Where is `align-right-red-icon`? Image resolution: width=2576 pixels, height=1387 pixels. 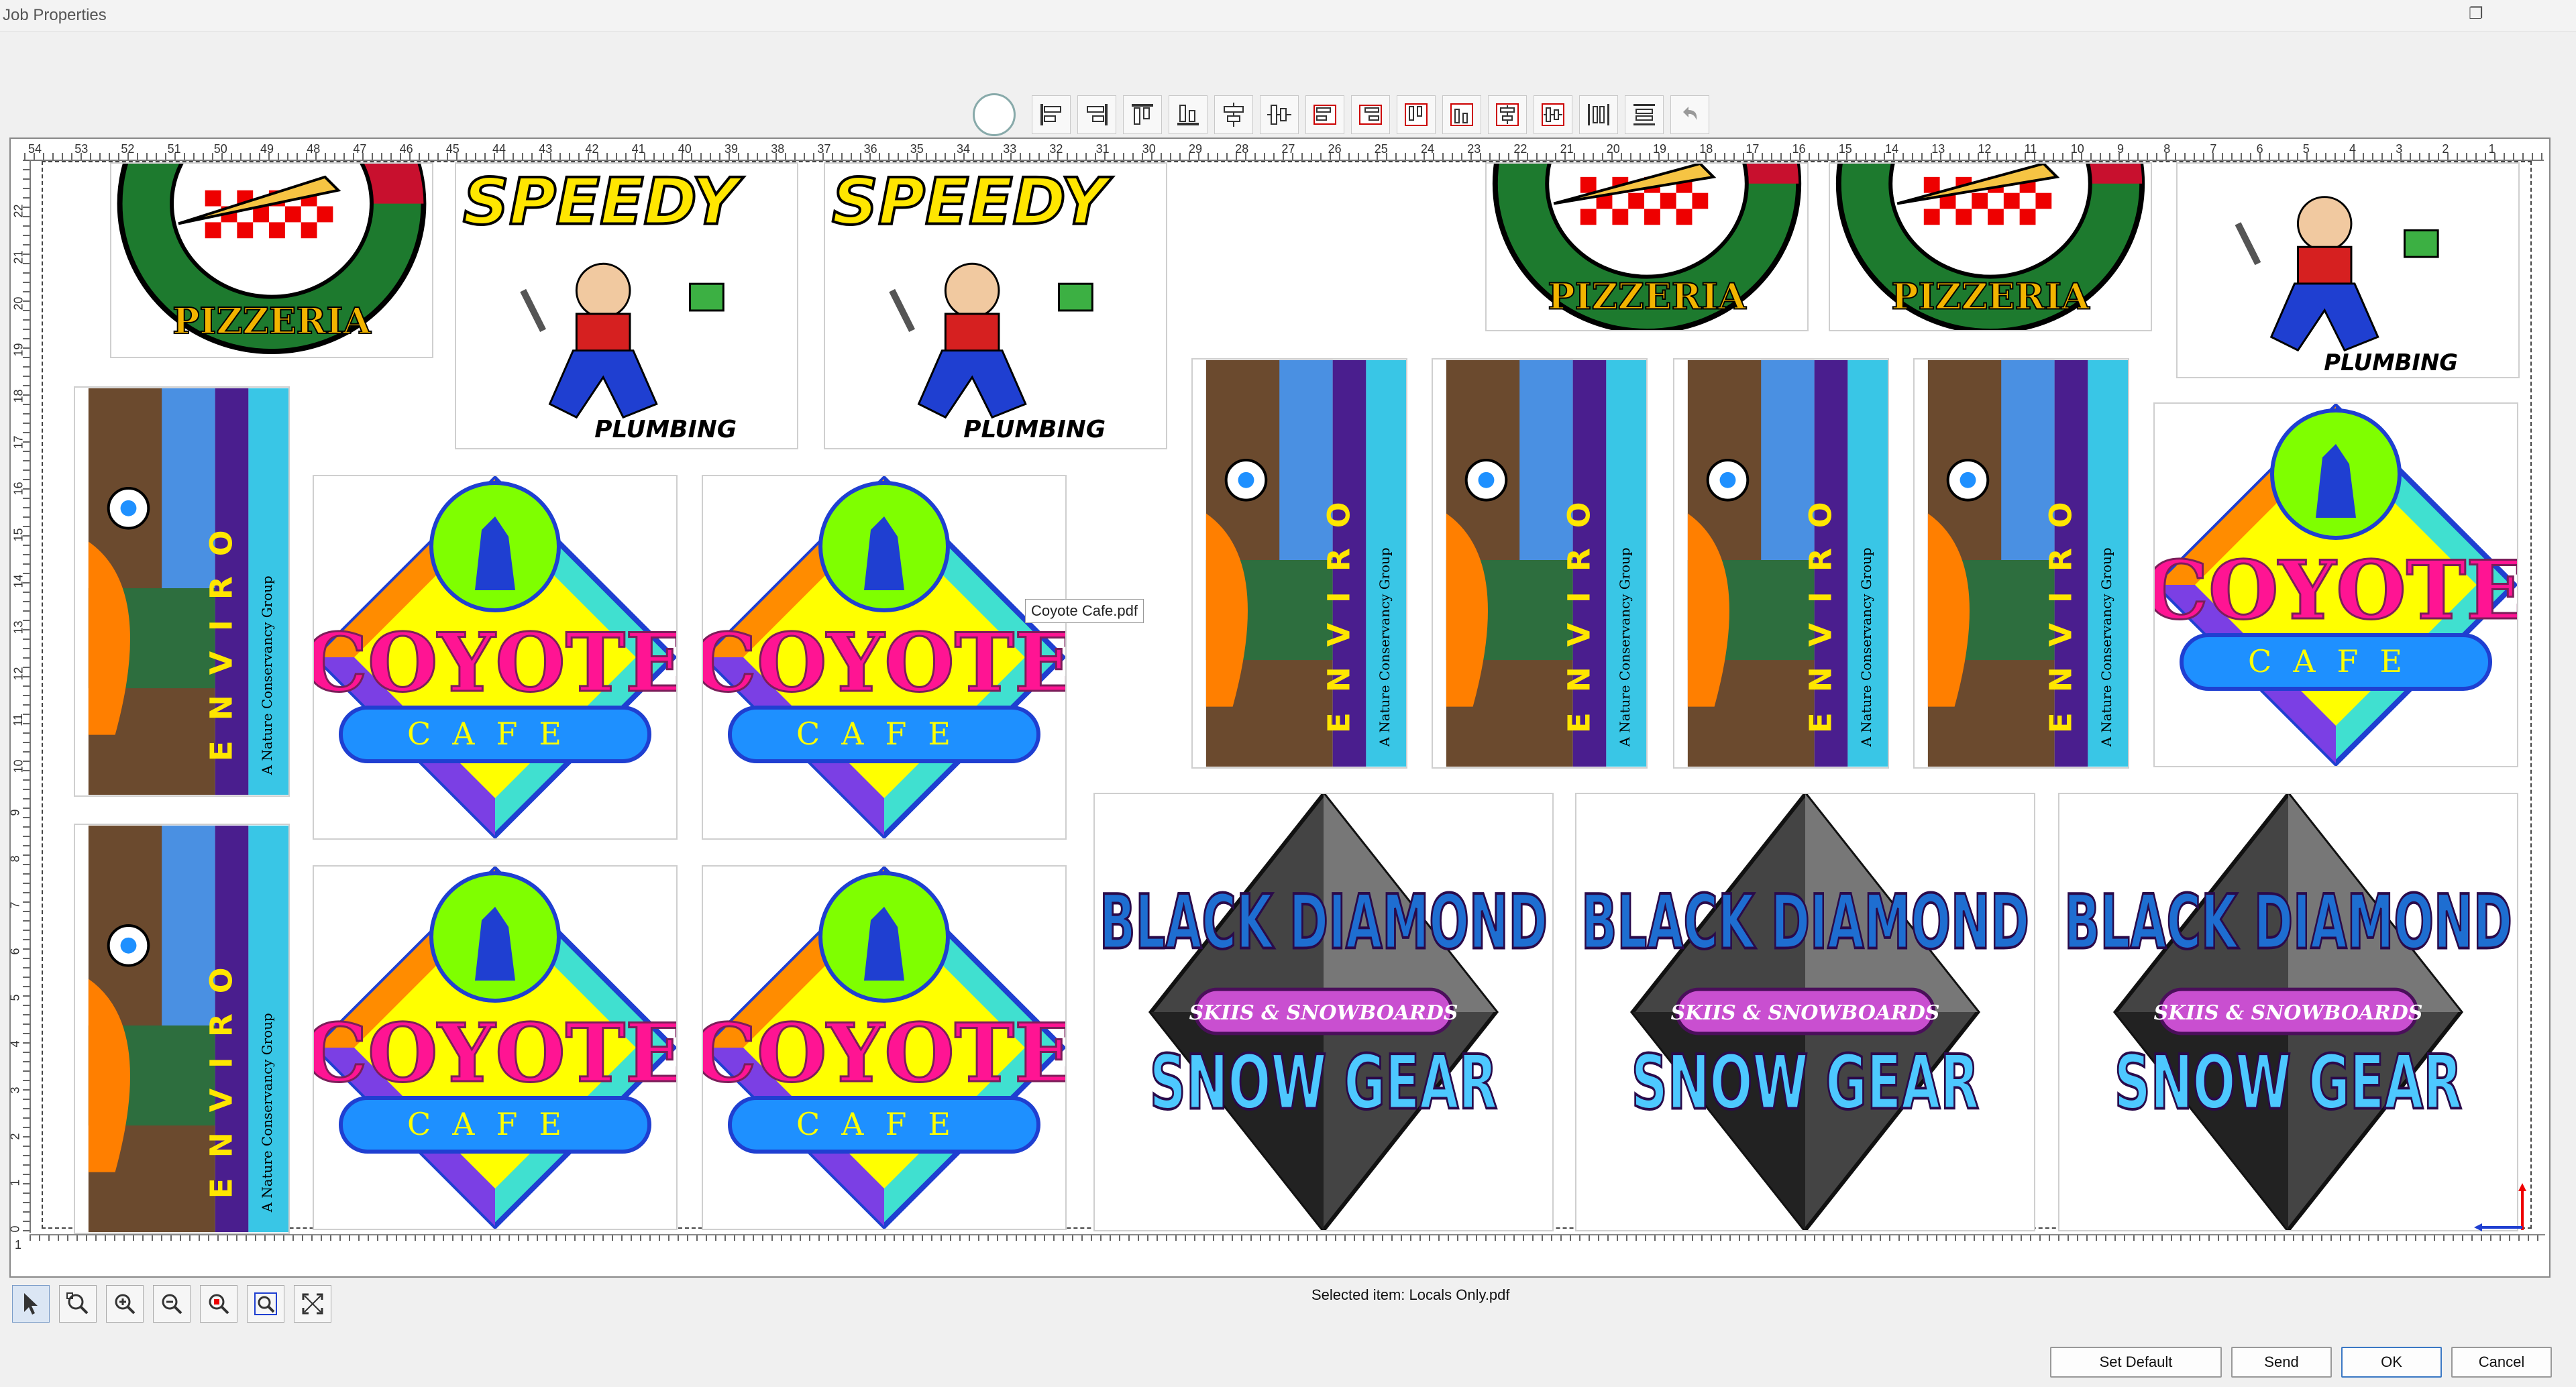
align-right-red-icon is located at coordinates (1370, 114).